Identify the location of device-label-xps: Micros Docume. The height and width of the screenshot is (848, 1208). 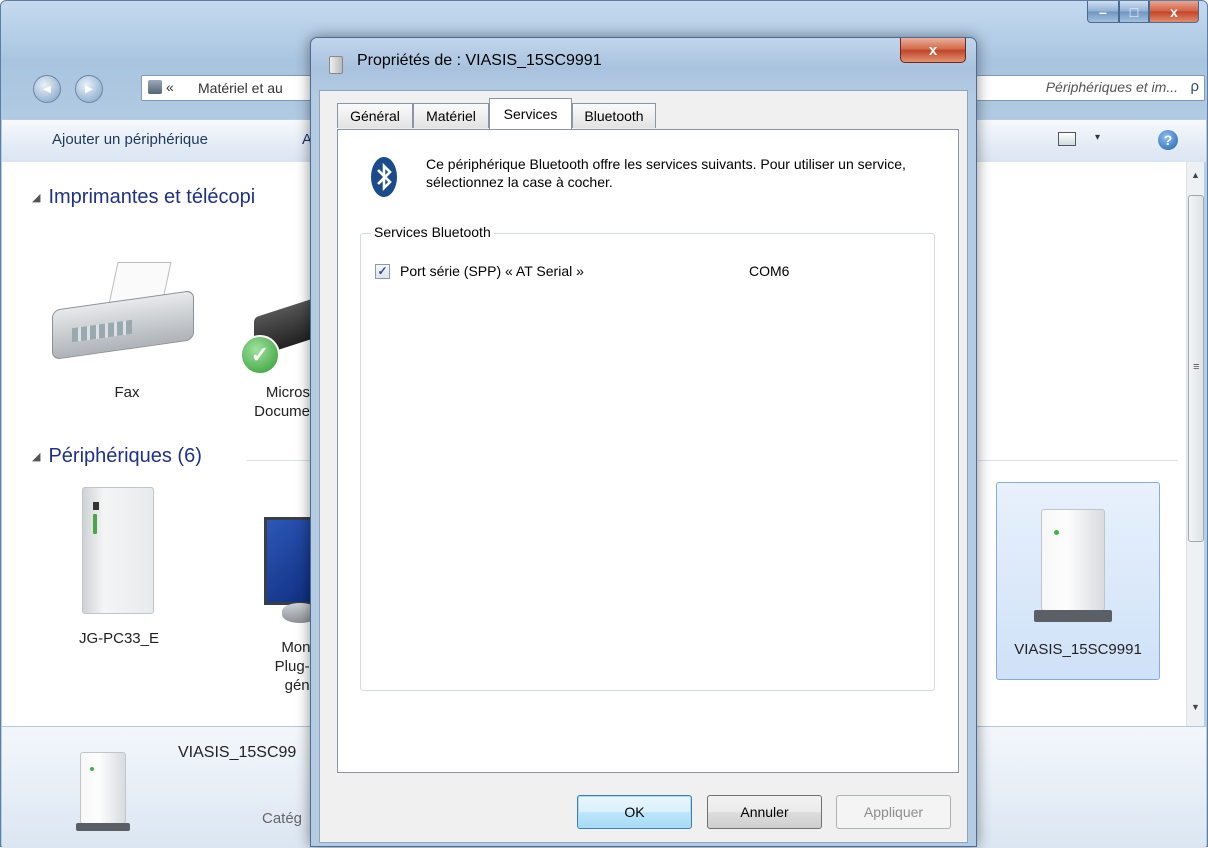
(282, 402).